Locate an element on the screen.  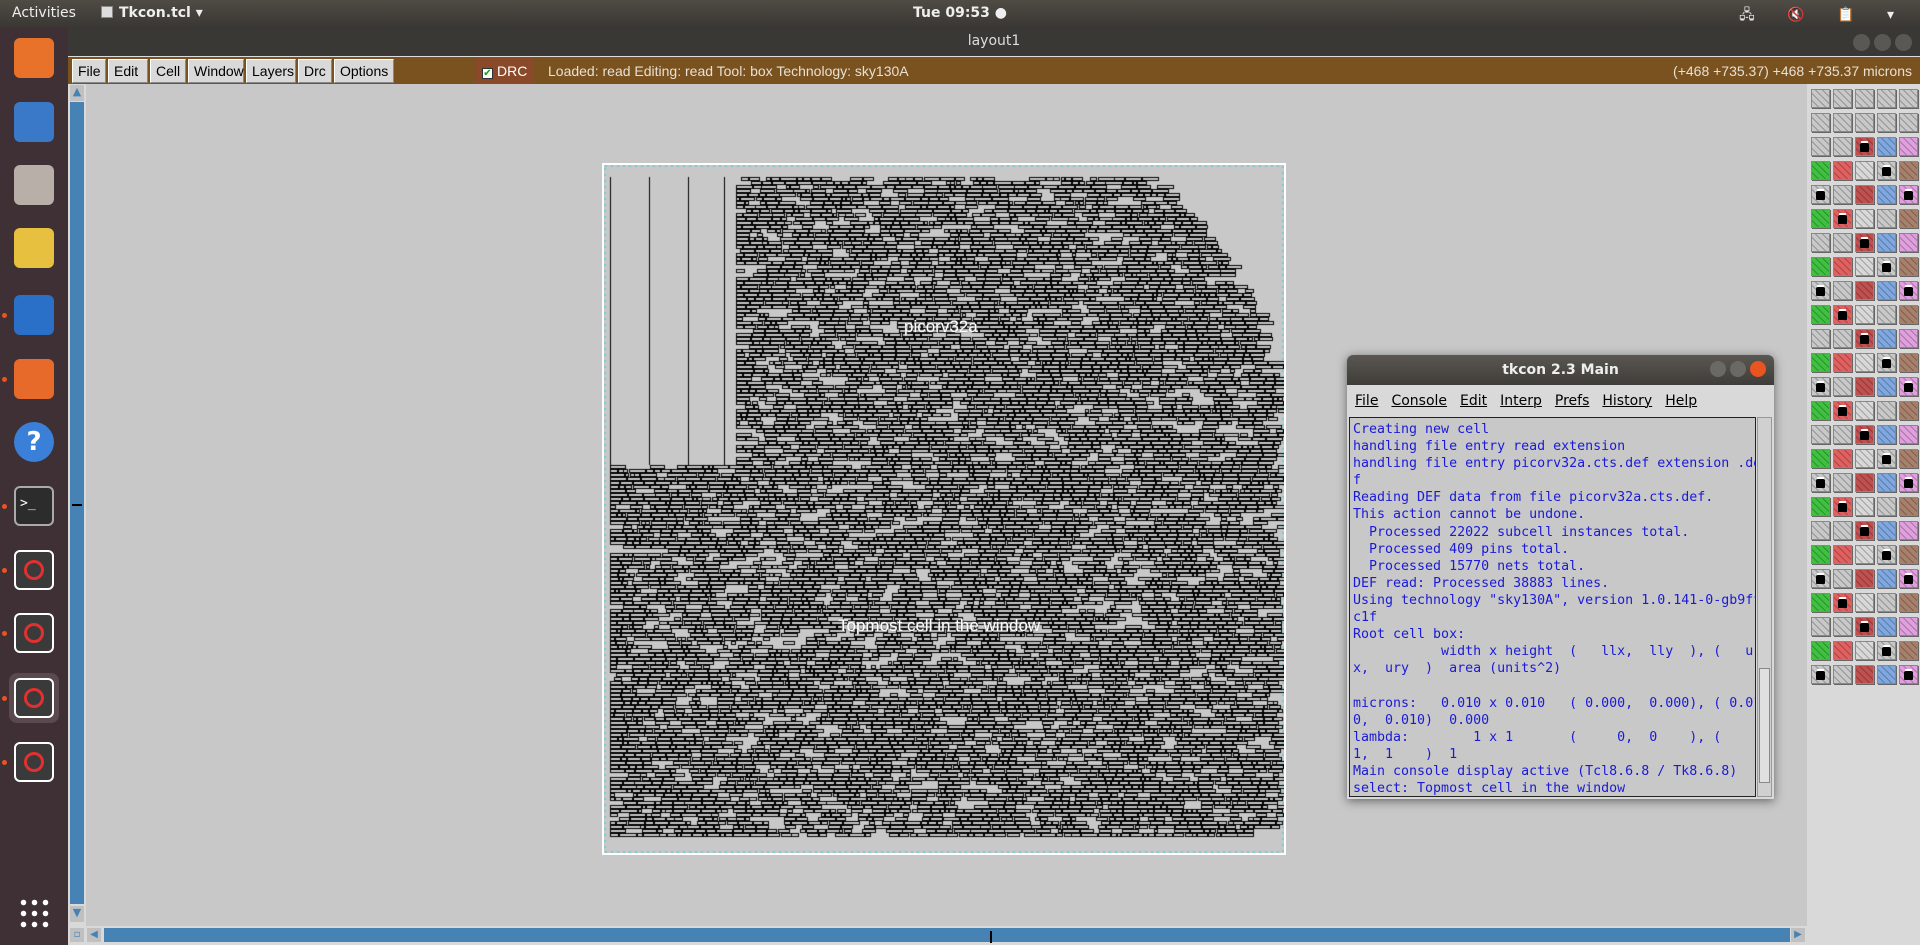
files-launcher is located at coordinates (34, 185).